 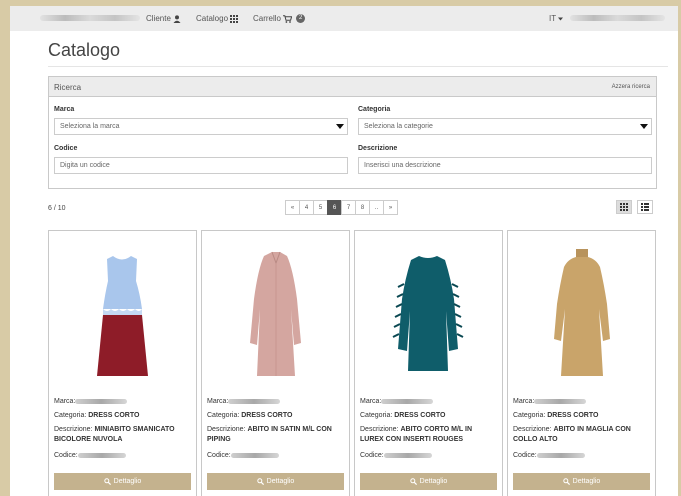 What do you see at coordinates (68, 87) in the screenshot?
I see `search-panel-title: Ricerca` at bounding box center [68, 87].